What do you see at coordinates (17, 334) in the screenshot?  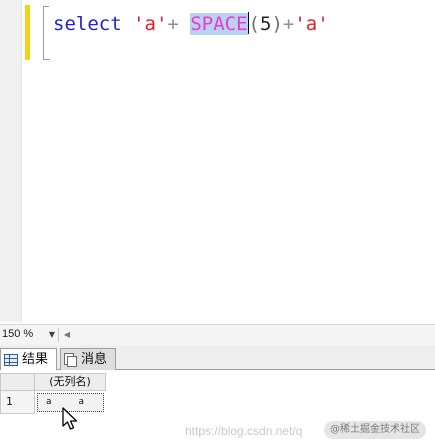 I see `zoom-level: 150 %` at bounding box center [17, 334].